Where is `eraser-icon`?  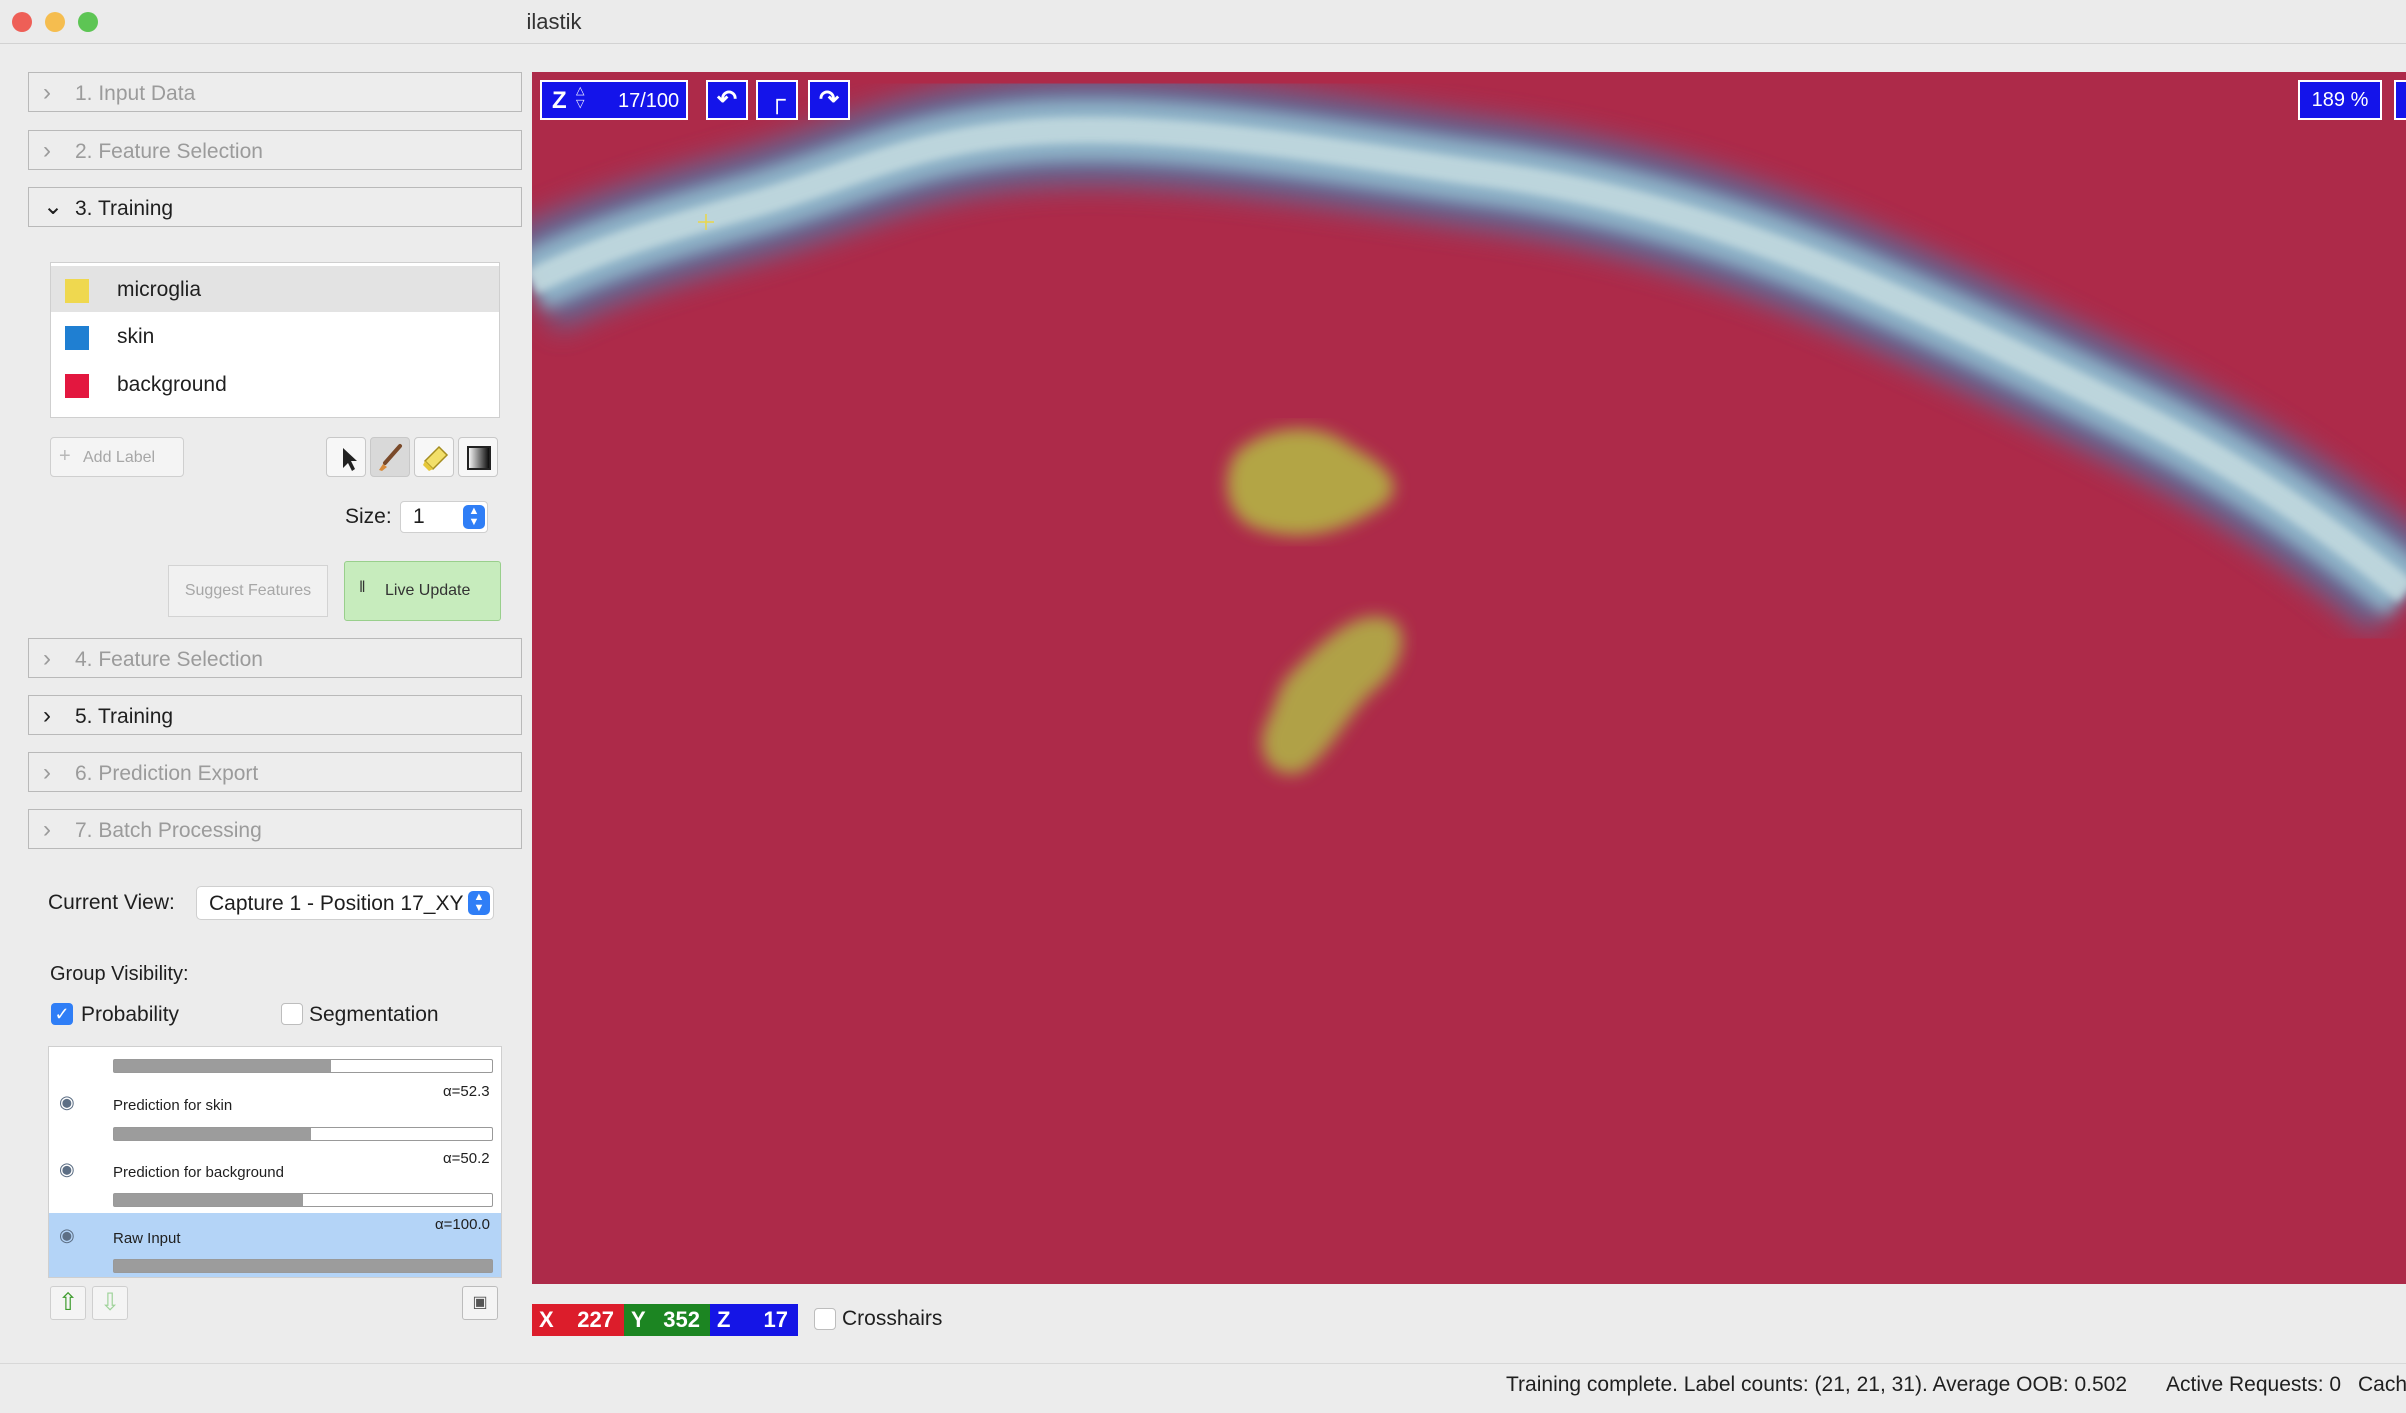
eraser-icon is located at coordinates (436, 458).